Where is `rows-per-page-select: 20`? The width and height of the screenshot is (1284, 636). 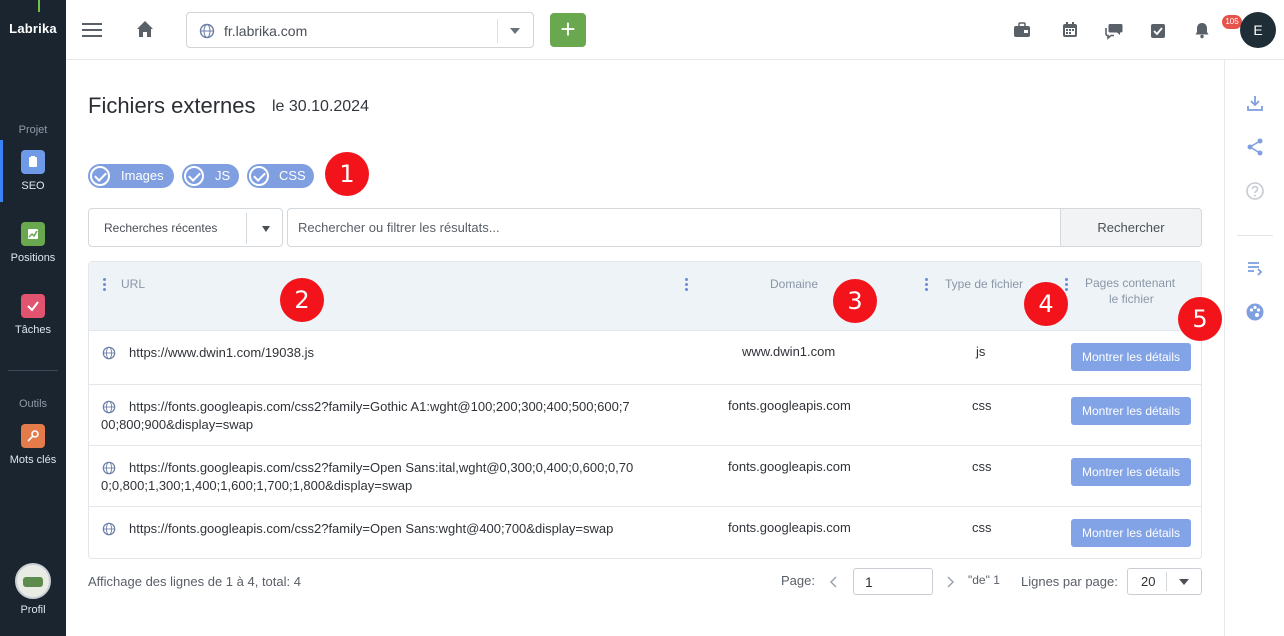
rows-per-page-select: 20 is located at coordinates (1164, 581).